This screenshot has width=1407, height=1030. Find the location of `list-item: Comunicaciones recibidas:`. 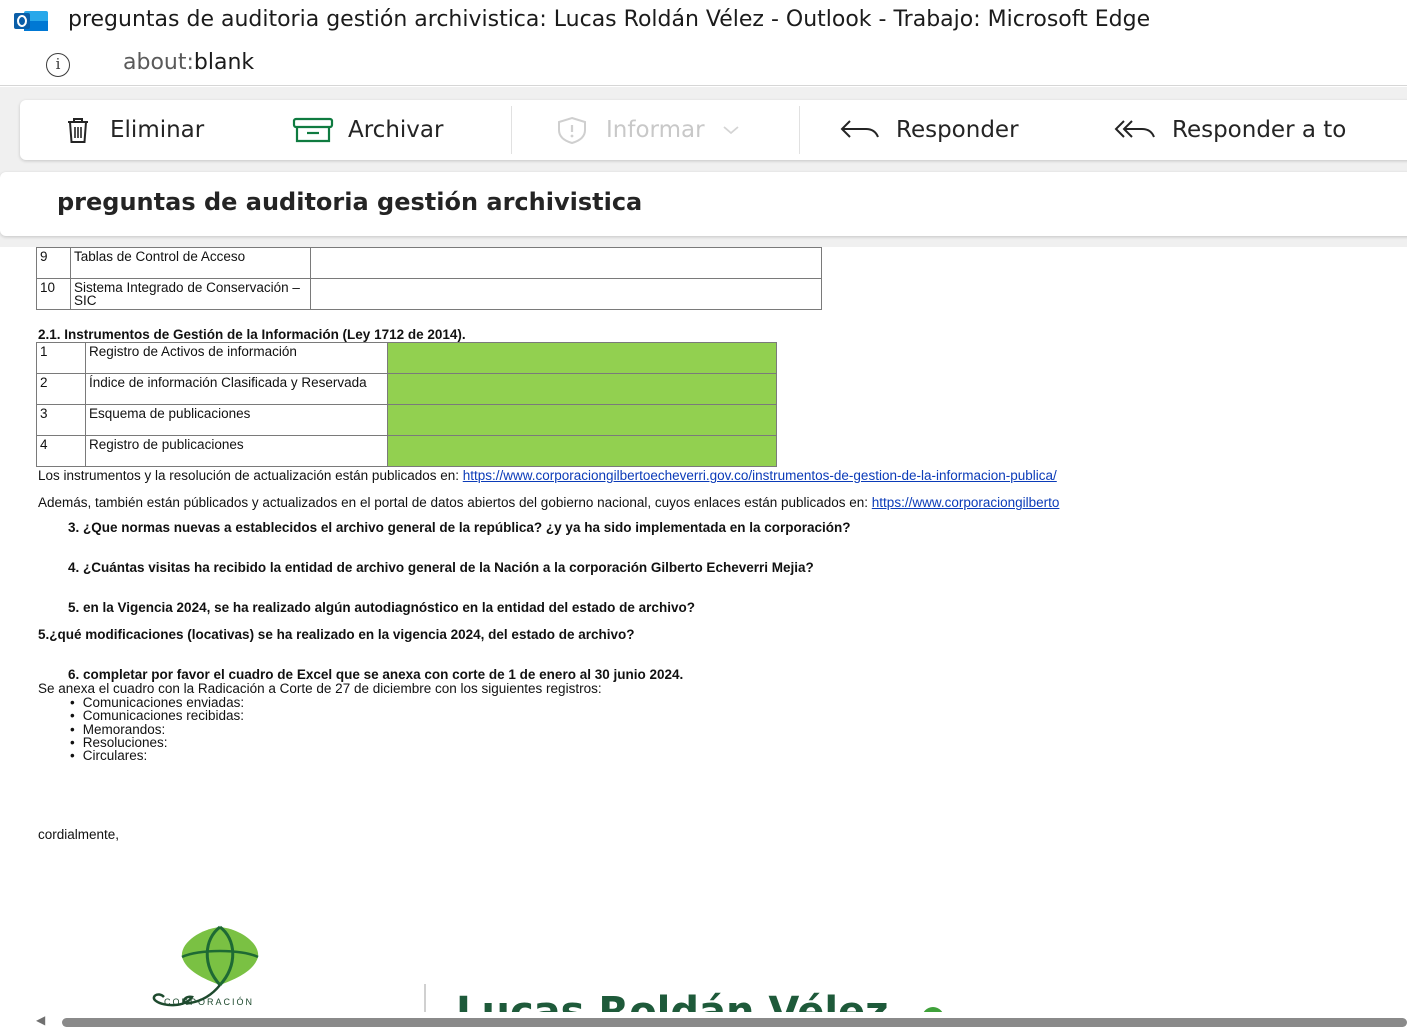

list-item: Comunicaciones recibidas: is located at coordinates (157, 716).